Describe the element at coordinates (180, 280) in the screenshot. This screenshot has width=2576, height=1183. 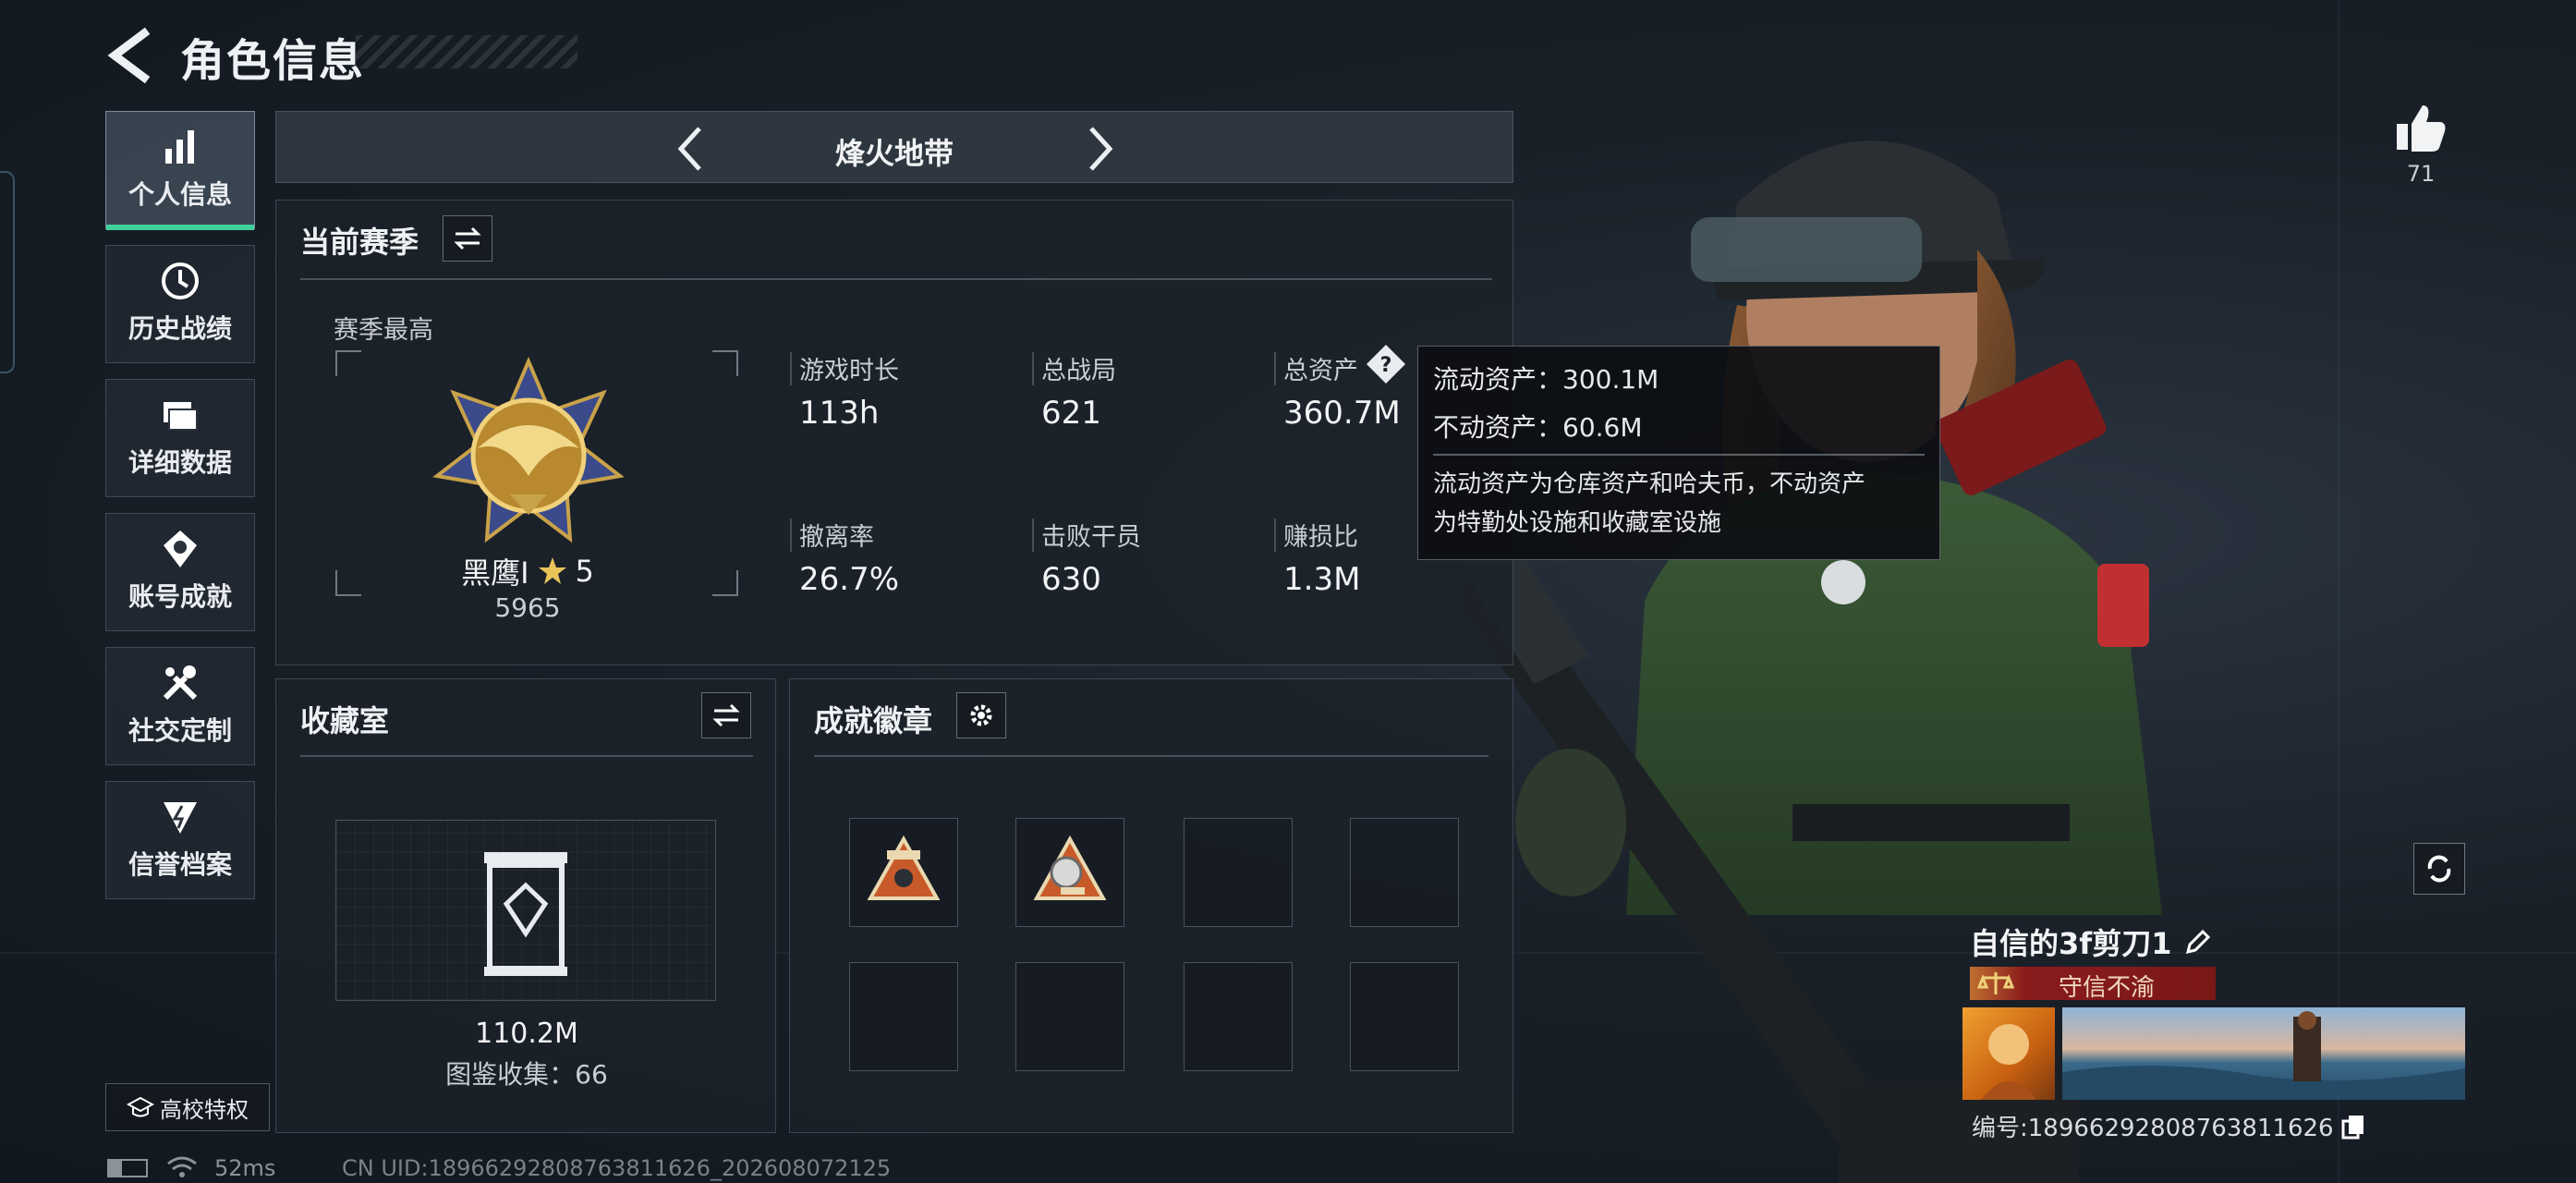
I see `clock-icon` at that location.